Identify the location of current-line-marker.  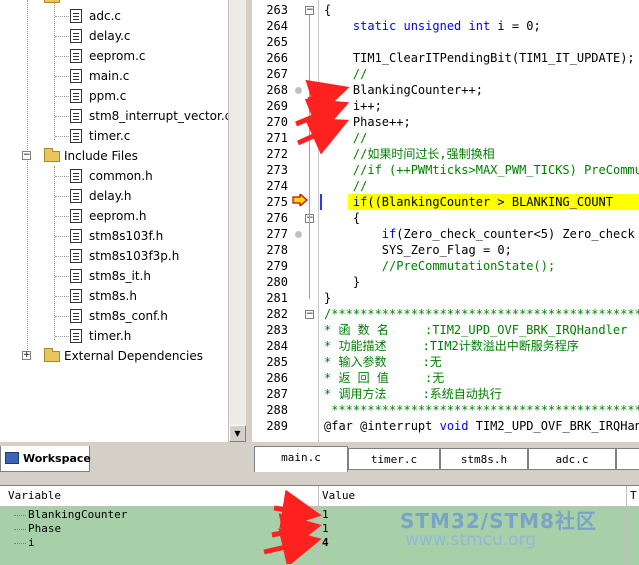
(321, 202).